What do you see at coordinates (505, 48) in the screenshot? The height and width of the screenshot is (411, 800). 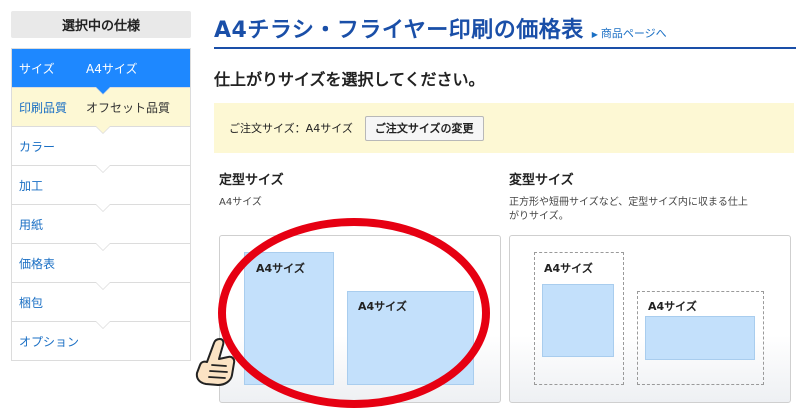 I see `title-divider` at bounding box center [505, 48].